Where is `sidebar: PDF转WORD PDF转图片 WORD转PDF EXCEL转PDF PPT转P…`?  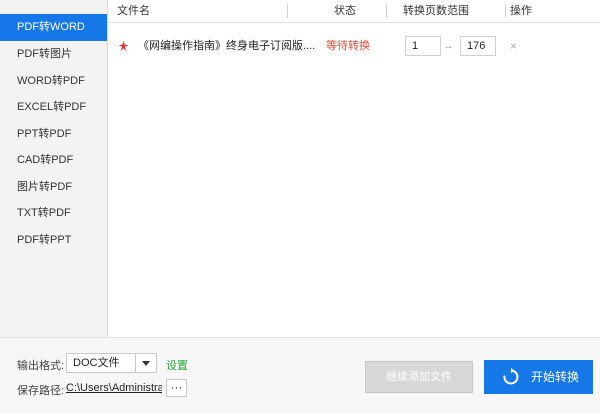
sidebar: PDF转WORD PDF转图片 WORD转PDF EXCEL转PDF PPT转P… is located at coordinates (54, 168).